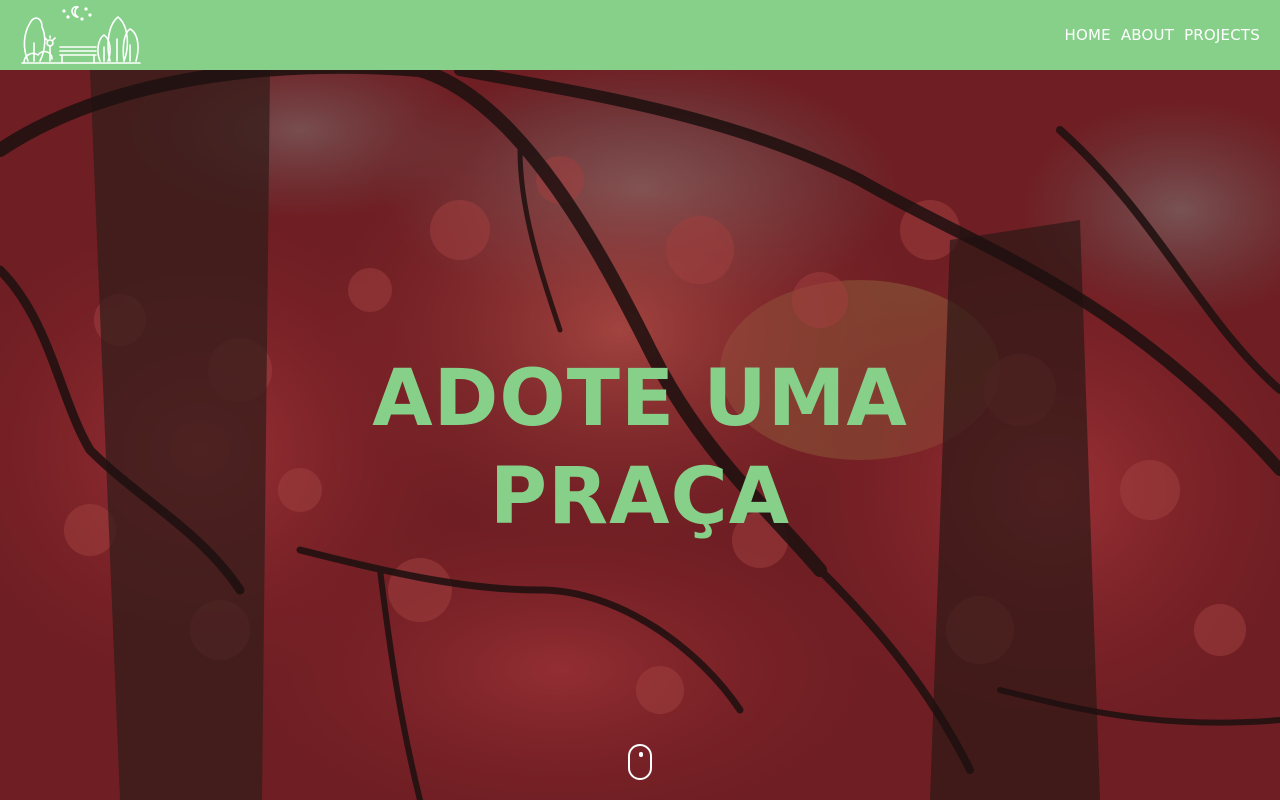  I want to click on hero-title-line1: ADOTE UMA, so click(640, 399).